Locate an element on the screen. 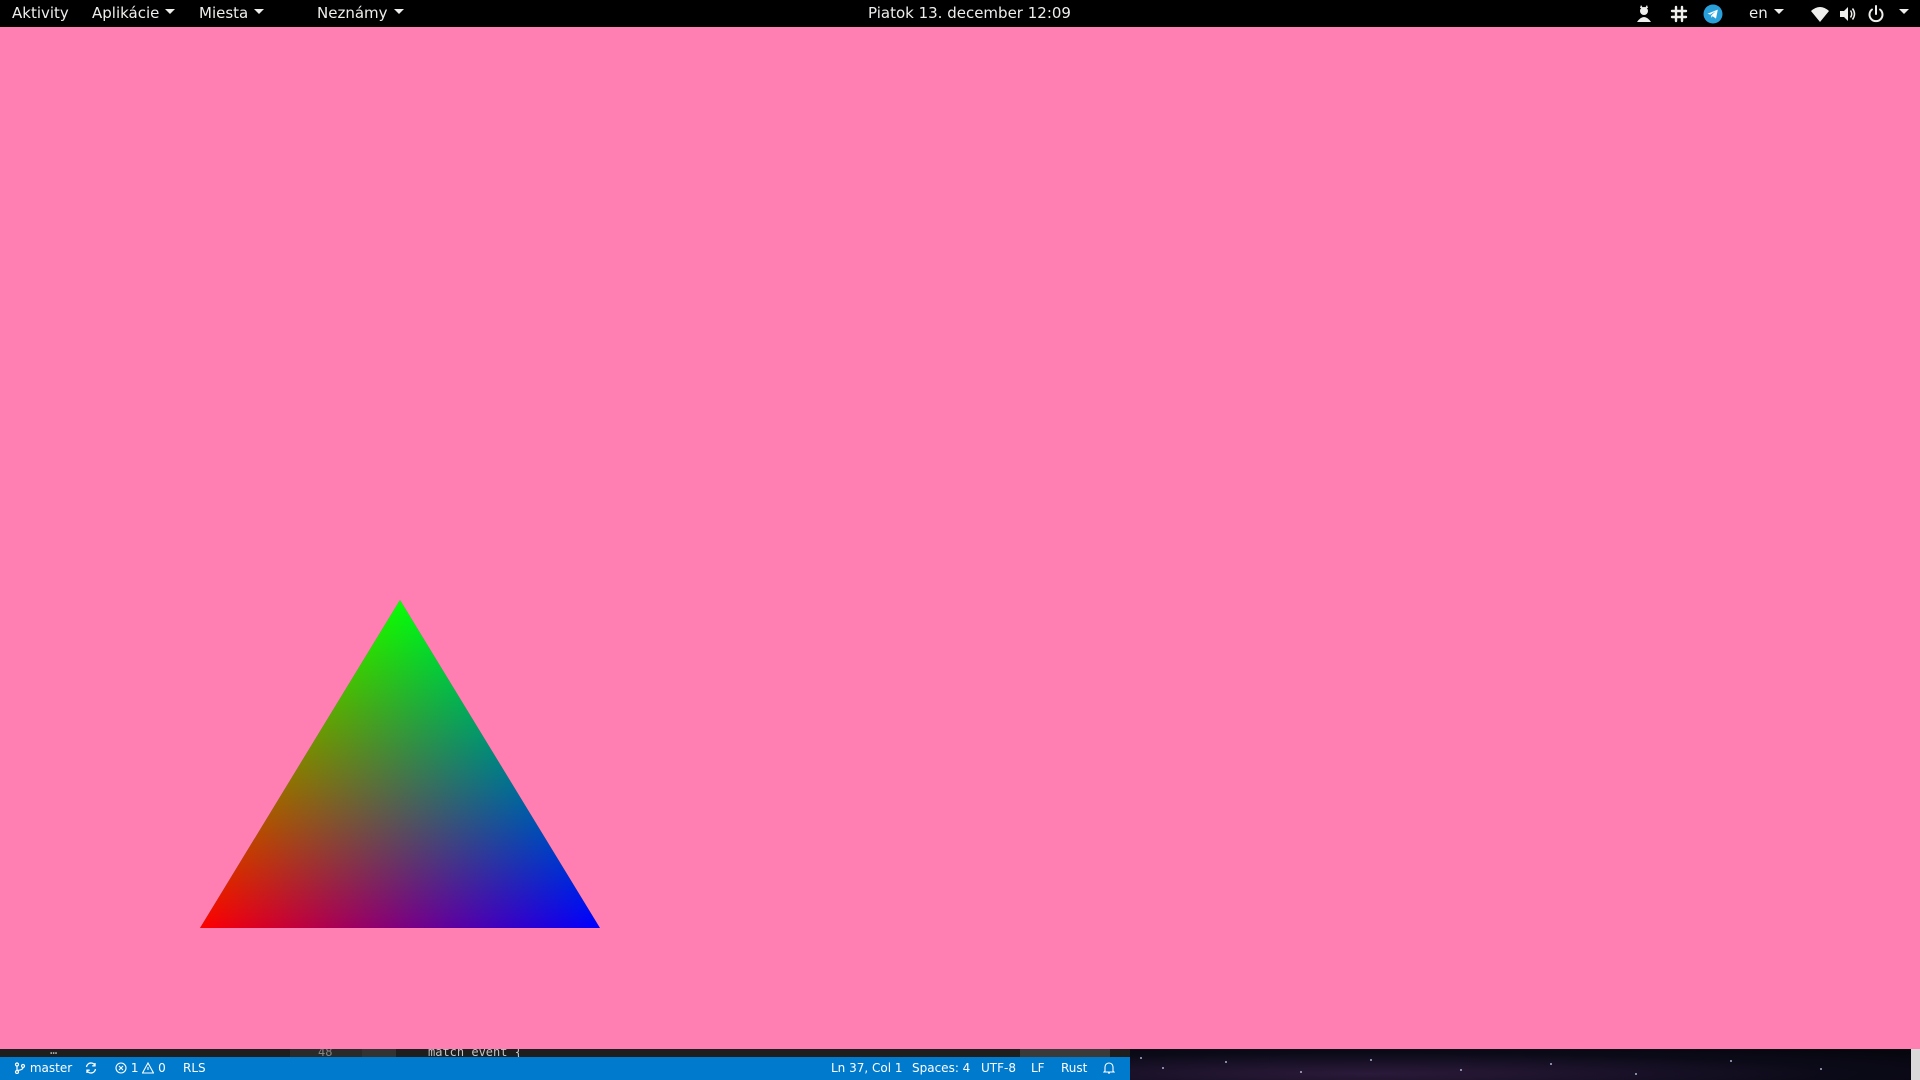 The width and height of the screenshot is (1920, 1080). gutter-divider is located at coordinates (379, 1053).